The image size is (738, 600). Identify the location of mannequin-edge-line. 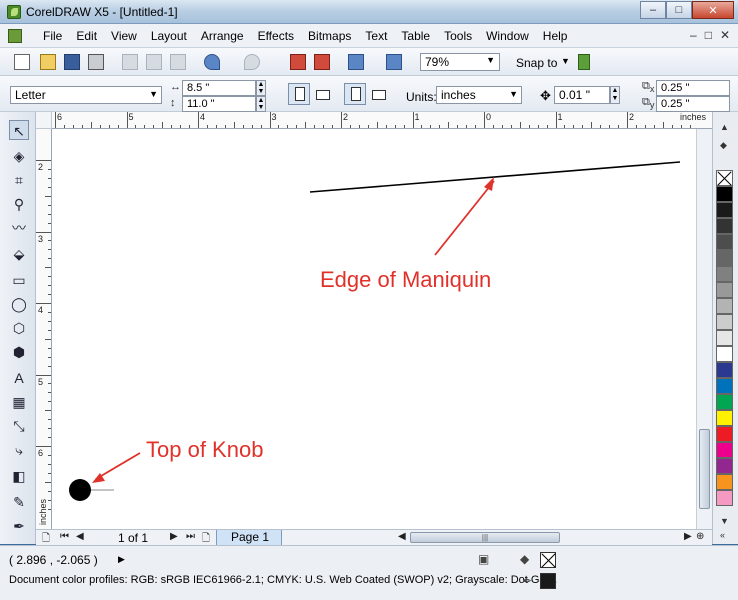
(495, 177).